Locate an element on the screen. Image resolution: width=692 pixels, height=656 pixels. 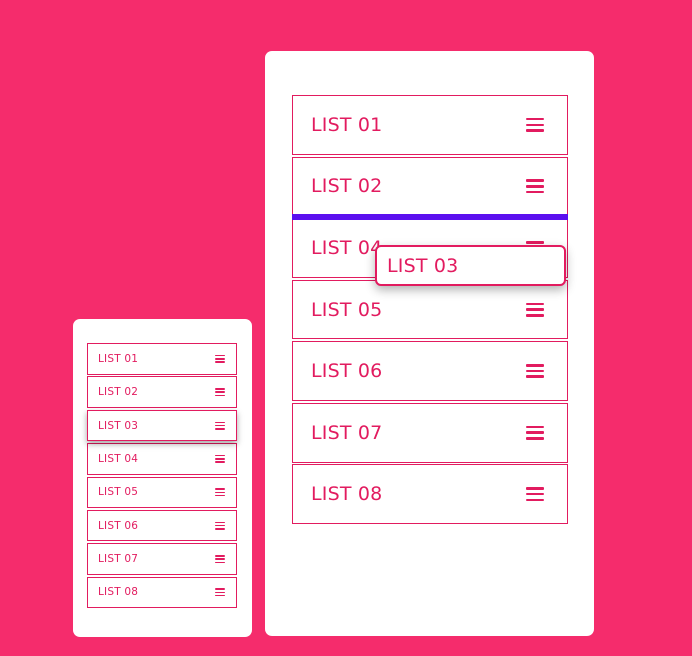
list-item: LIST 04 is located at coordinates (162, 459).